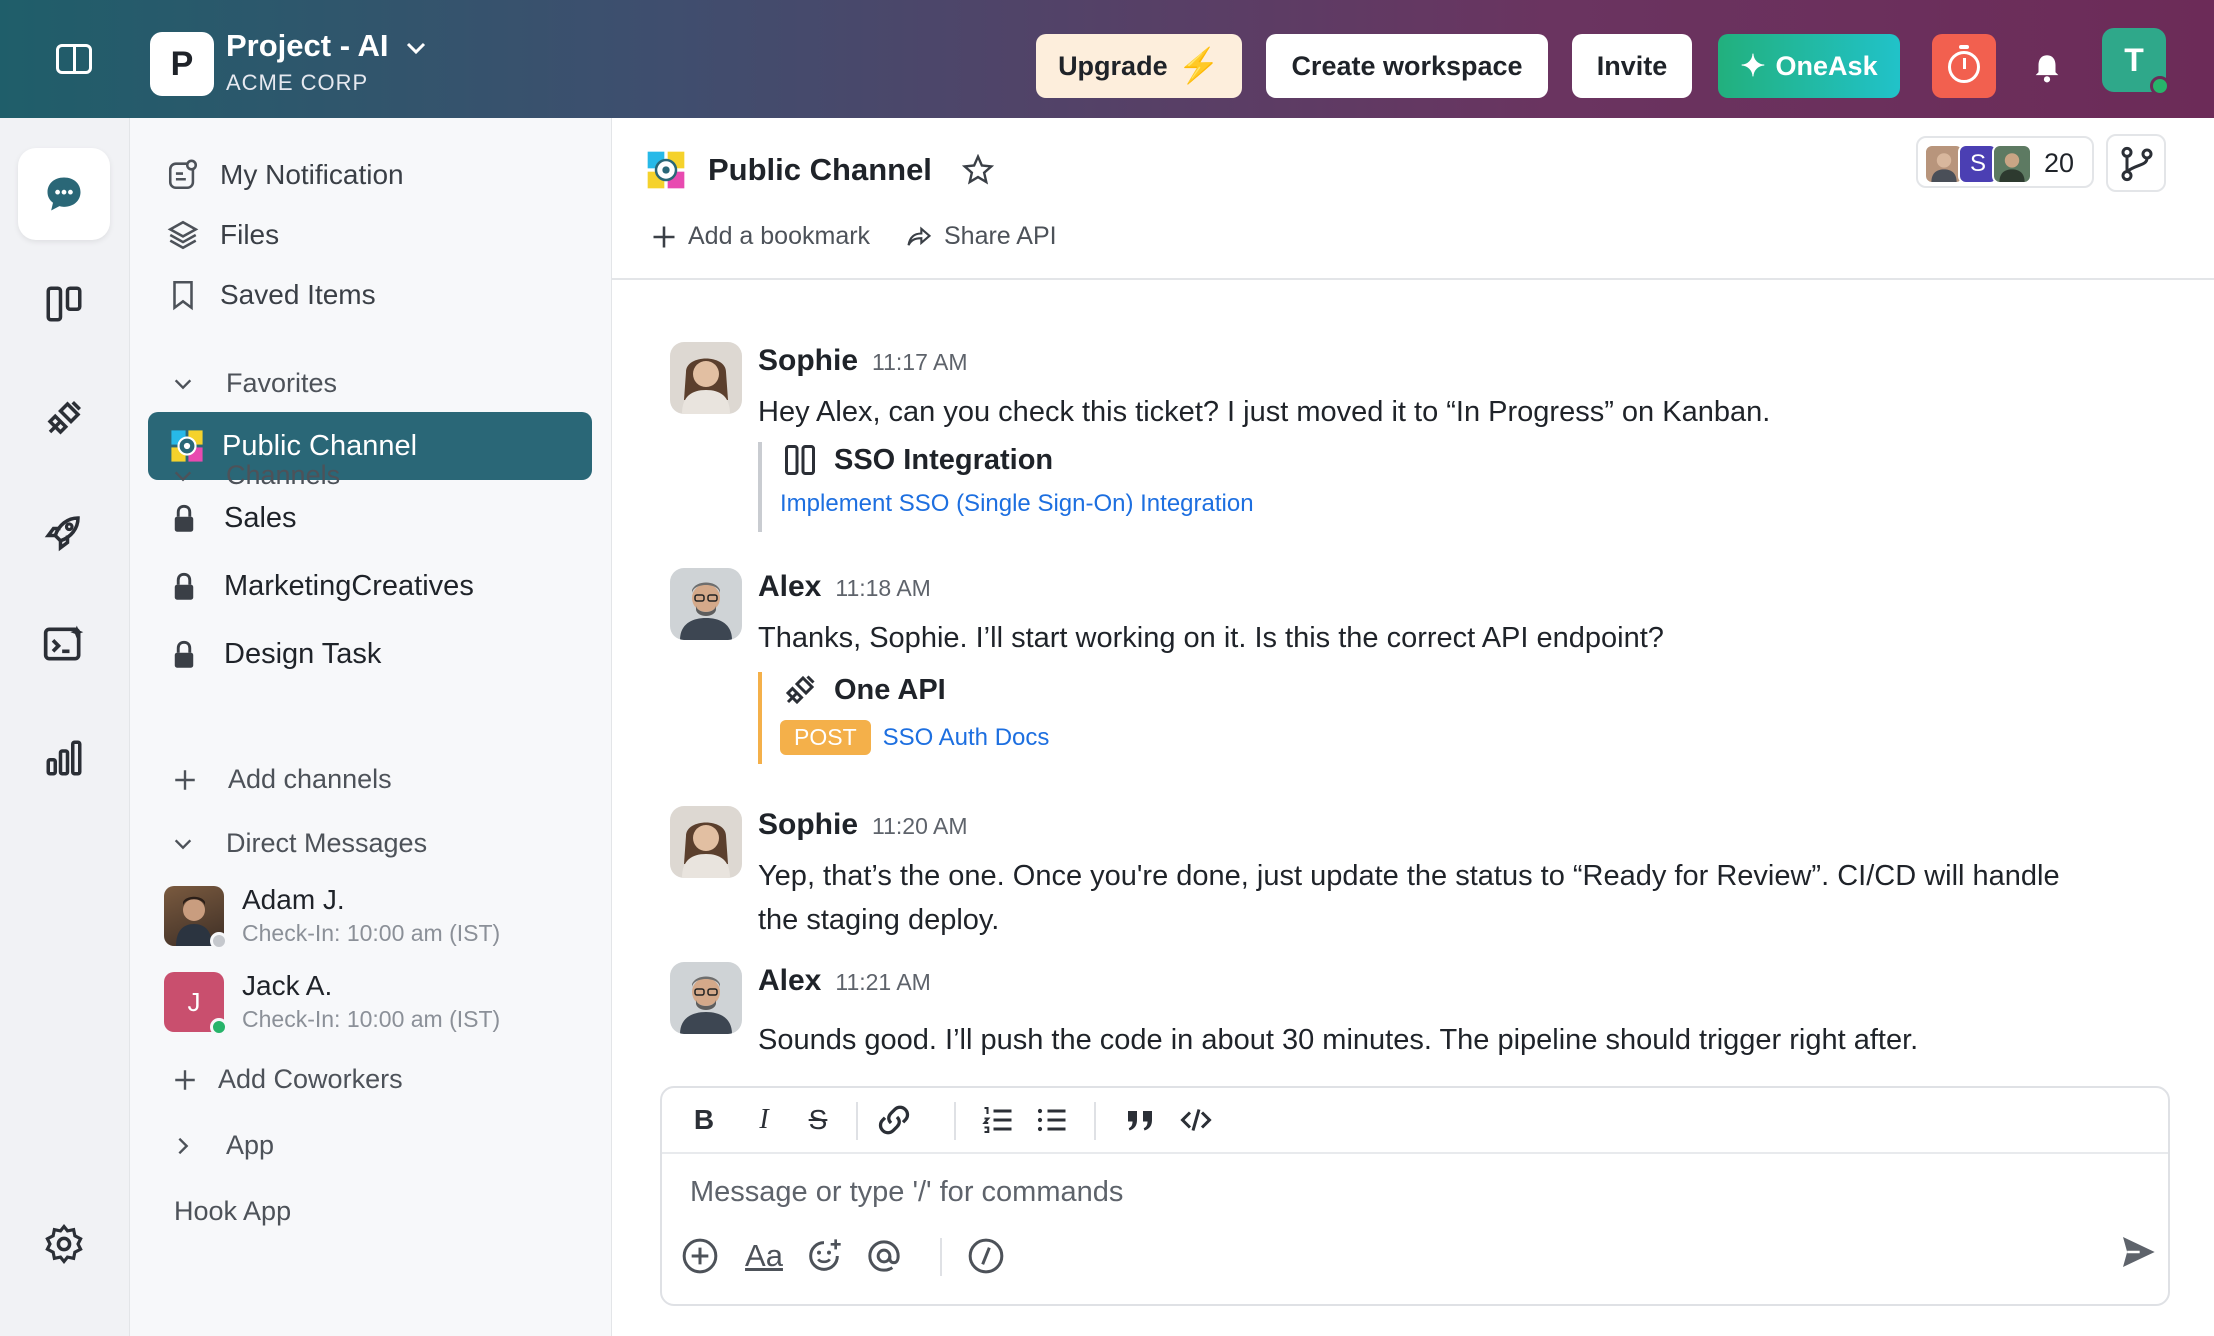 Image resolution: width=2214 pixels, height=1336 pixels. Describe the element at coordinates (64, 758) in the screenshot. I see `rail-analytics` at that location.